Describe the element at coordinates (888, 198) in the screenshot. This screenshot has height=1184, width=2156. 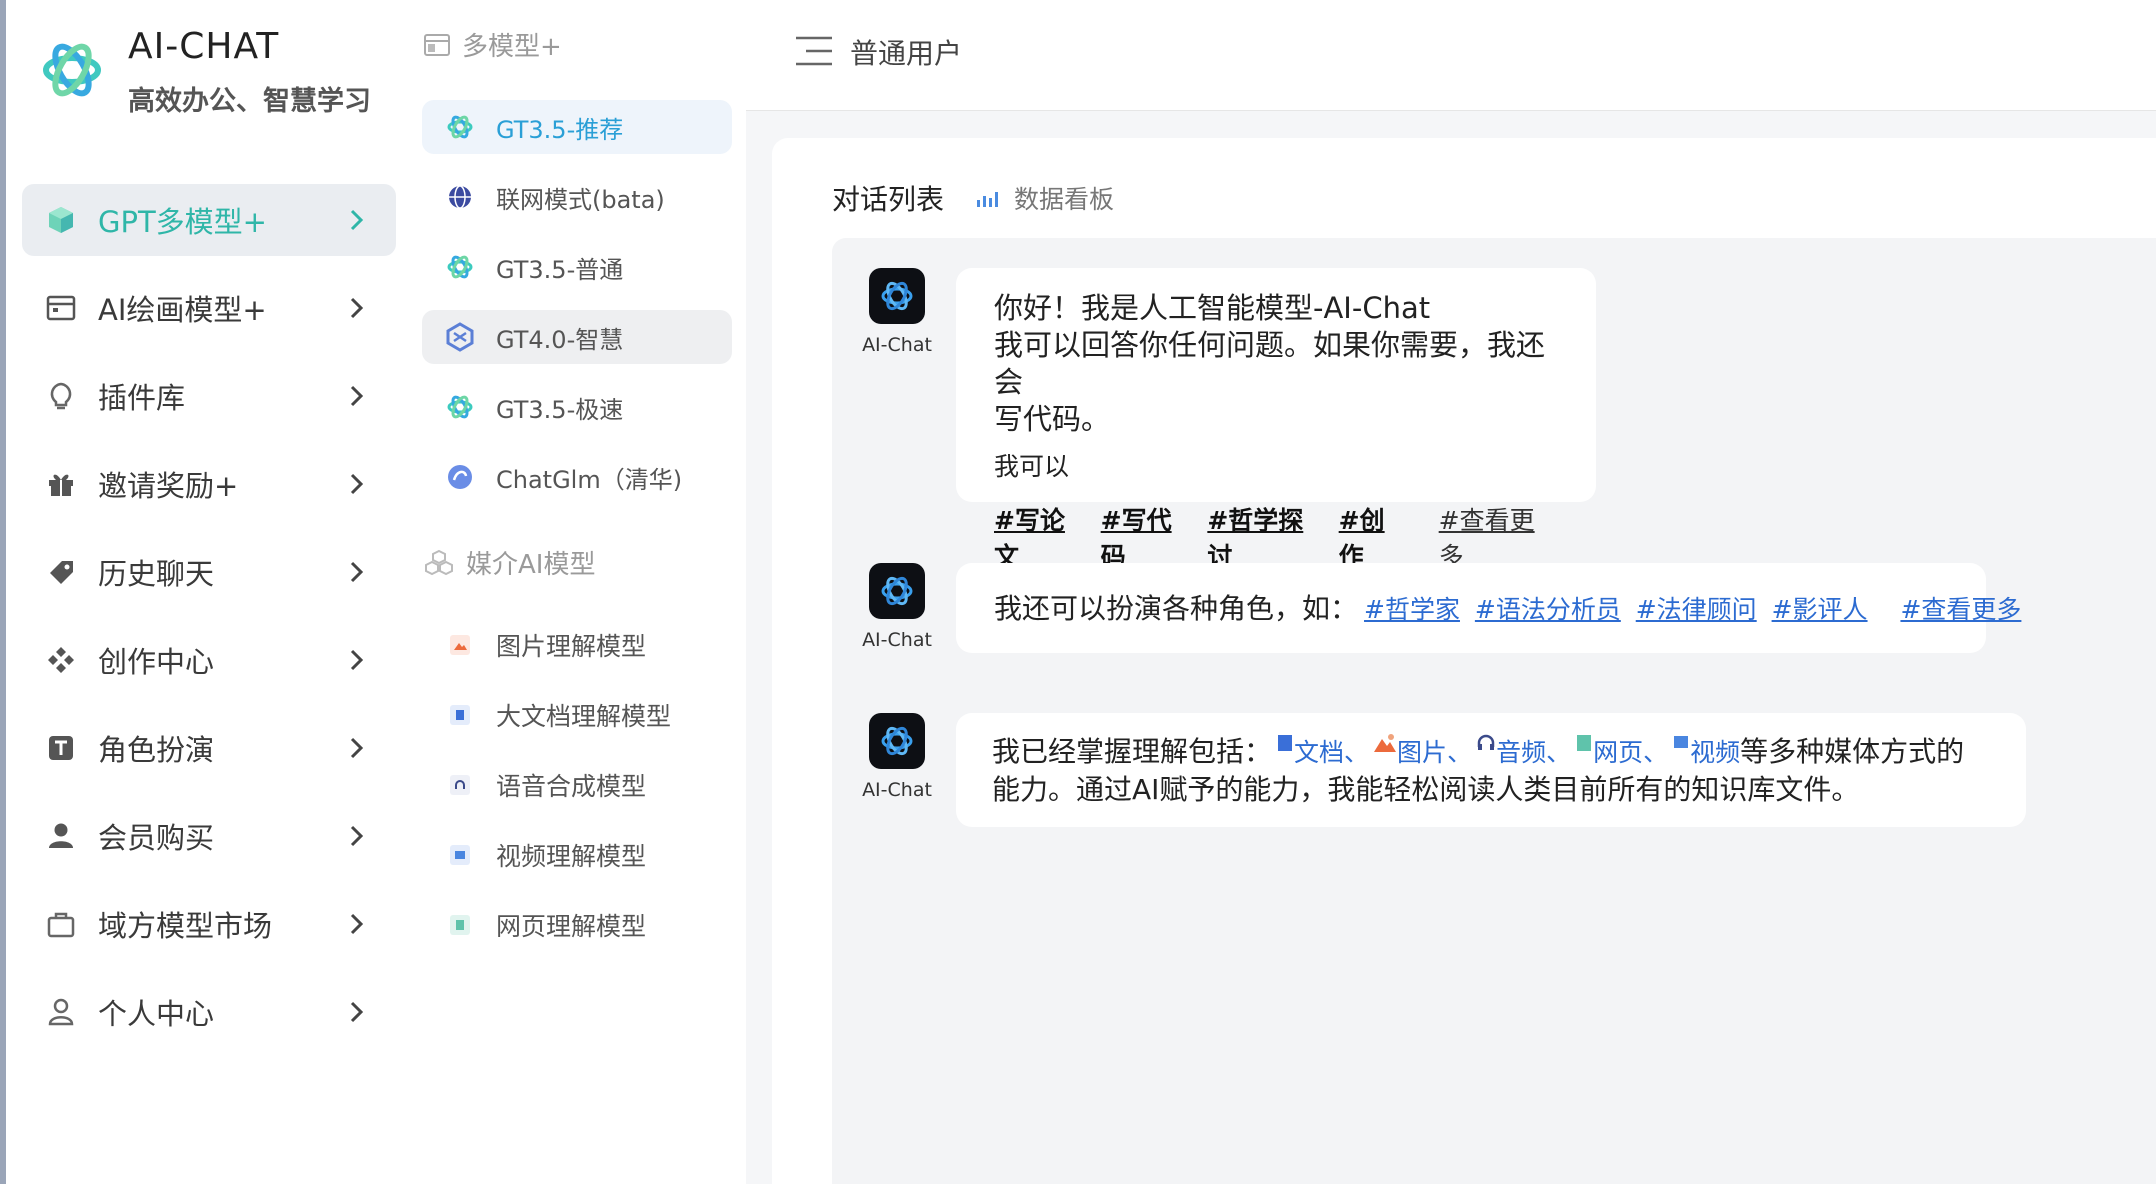
I see `tab-chat-list: 对话列表` at that location.